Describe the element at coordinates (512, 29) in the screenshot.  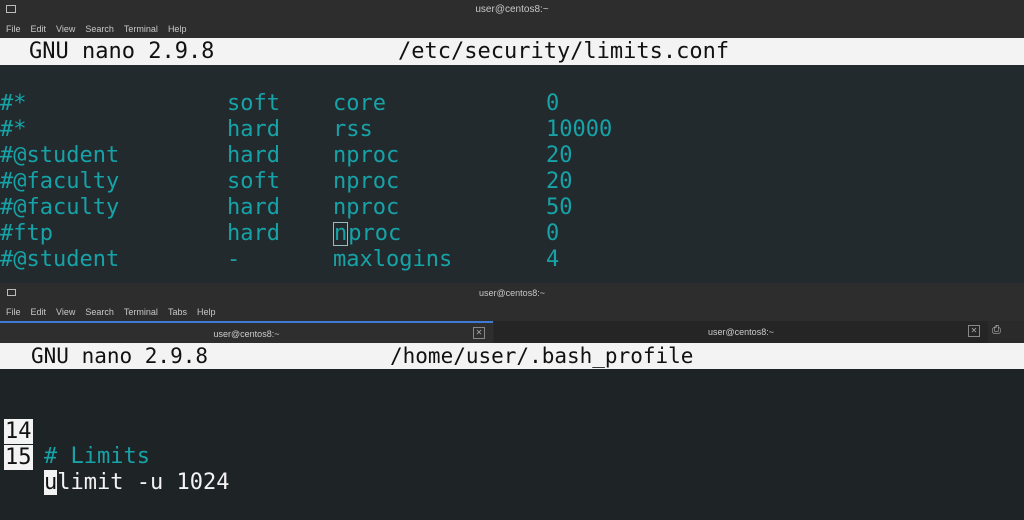
I see `back-window-menubar: File Edit View Search Terminal Help` at that location.